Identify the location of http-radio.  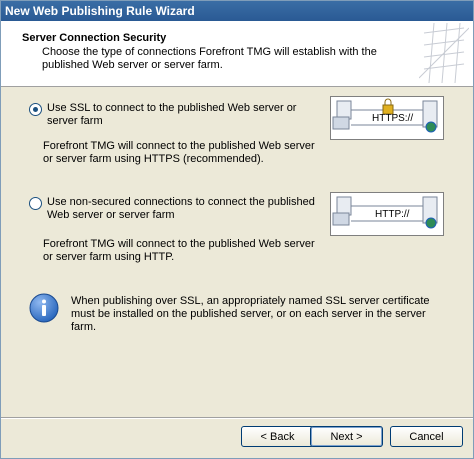
(35, 203).